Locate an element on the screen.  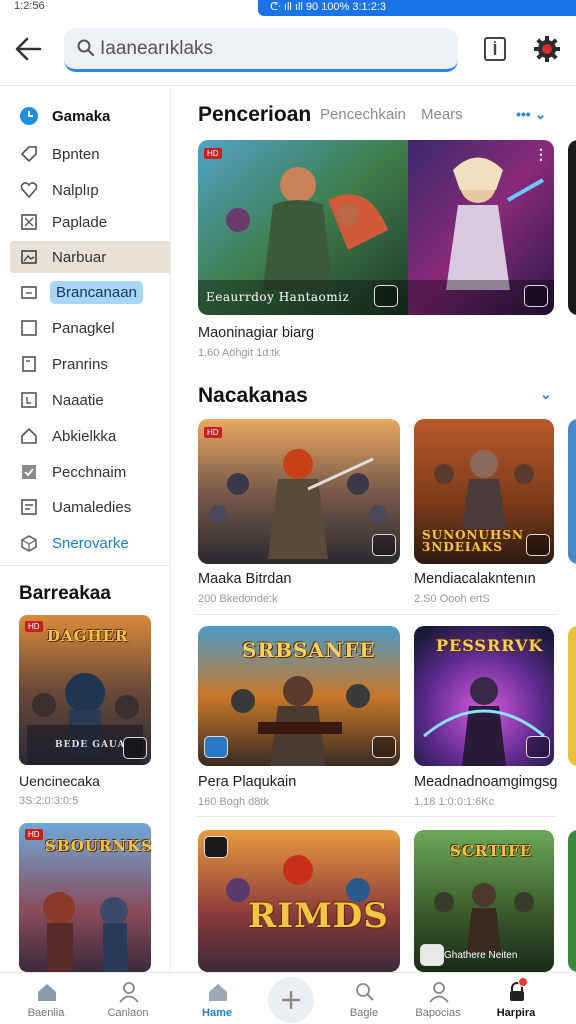
sidebar-item-panagkel: Panagkel is located at coordinates (90, 328).